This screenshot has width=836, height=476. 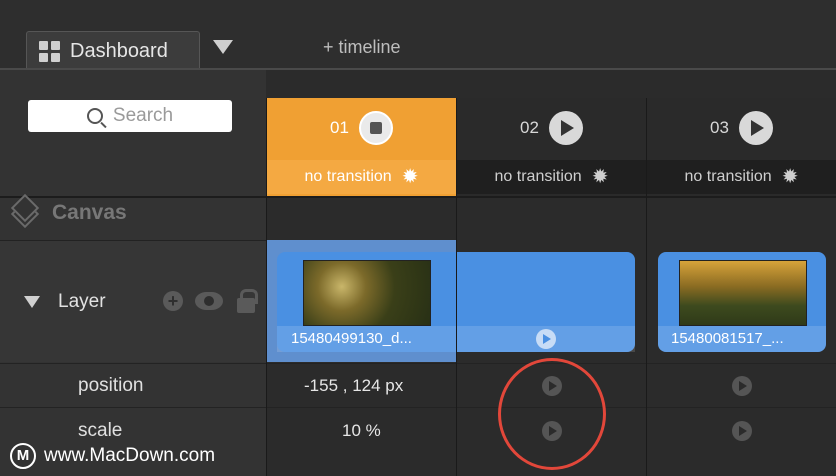 I want to click on column-03-header: 03, so click(x=741, y=128).